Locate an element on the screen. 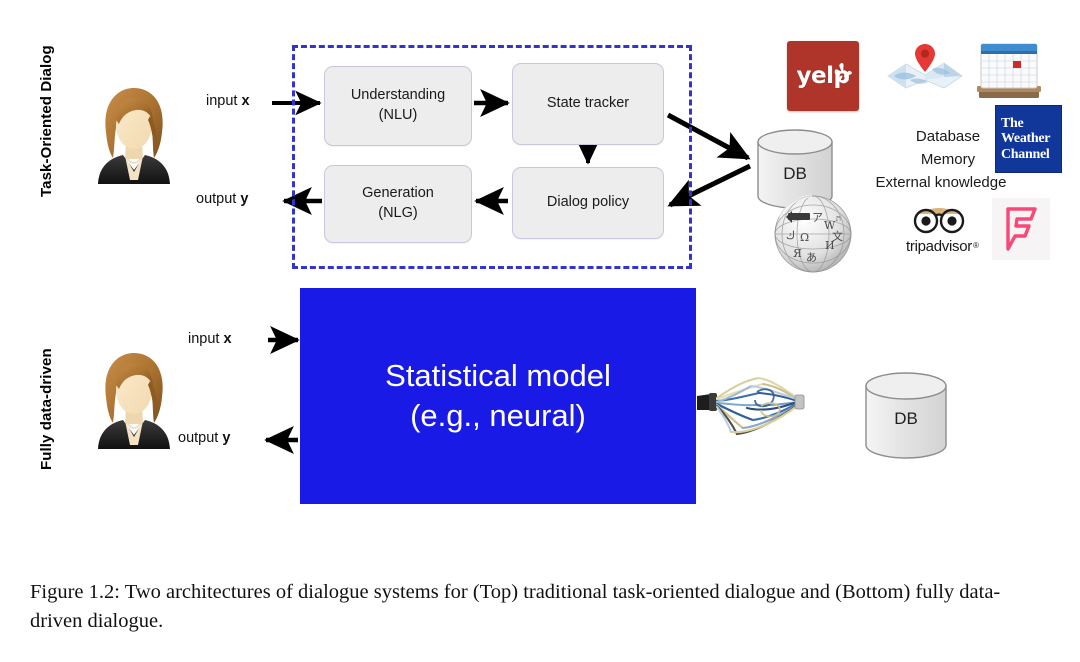 This screenshot has height=662, width=1080. module-dialog-policy-line1: Dialog policy is located at coordinates (588, 202).